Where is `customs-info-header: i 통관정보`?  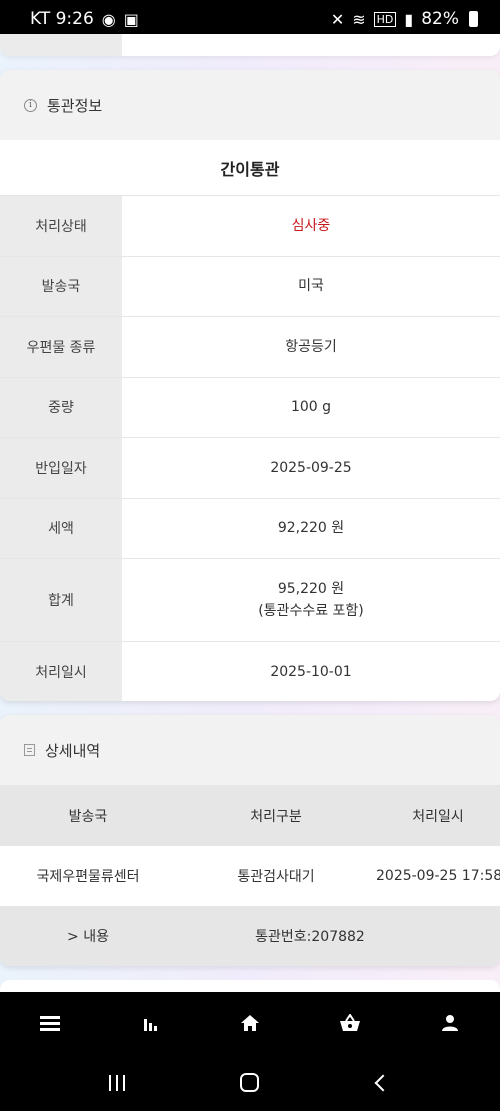
customs-info-header: i 통관정보 is located at coordinates (250, 105).